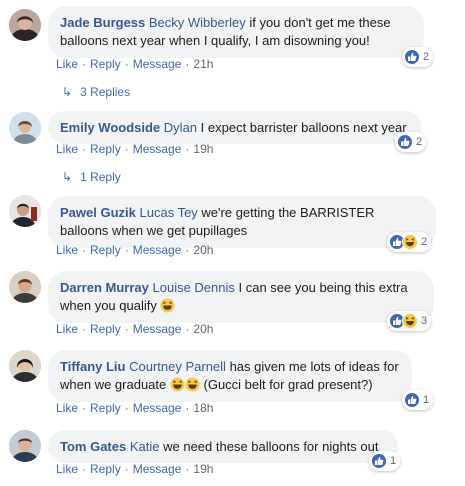  I want to click on comment-text: (Gucci belt for grad present?), so click(288, 384).